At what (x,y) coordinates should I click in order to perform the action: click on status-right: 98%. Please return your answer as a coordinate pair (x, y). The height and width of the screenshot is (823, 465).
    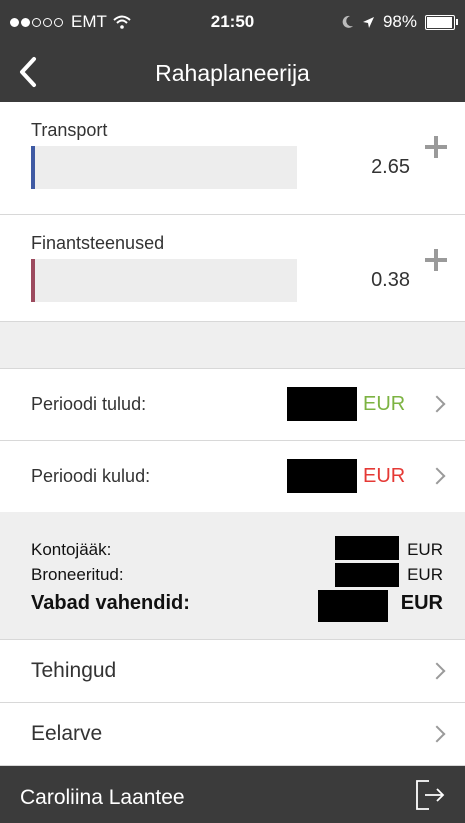
    Looking at the image, I should click on (400, 22).